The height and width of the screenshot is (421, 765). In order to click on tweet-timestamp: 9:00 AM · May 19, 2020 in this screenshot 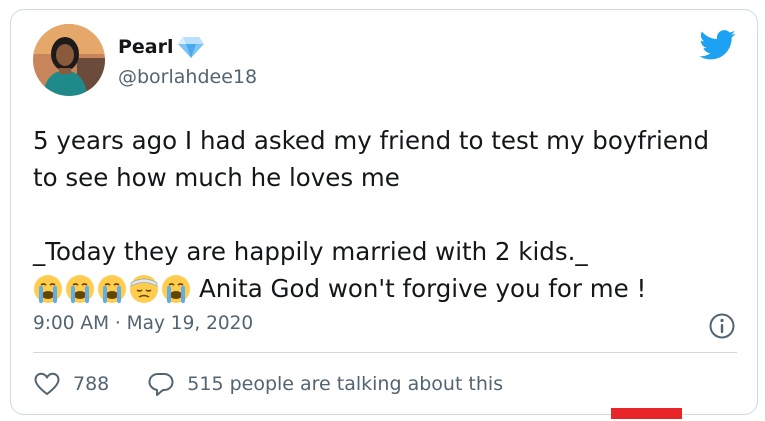, I will do `click(143, 323)`.